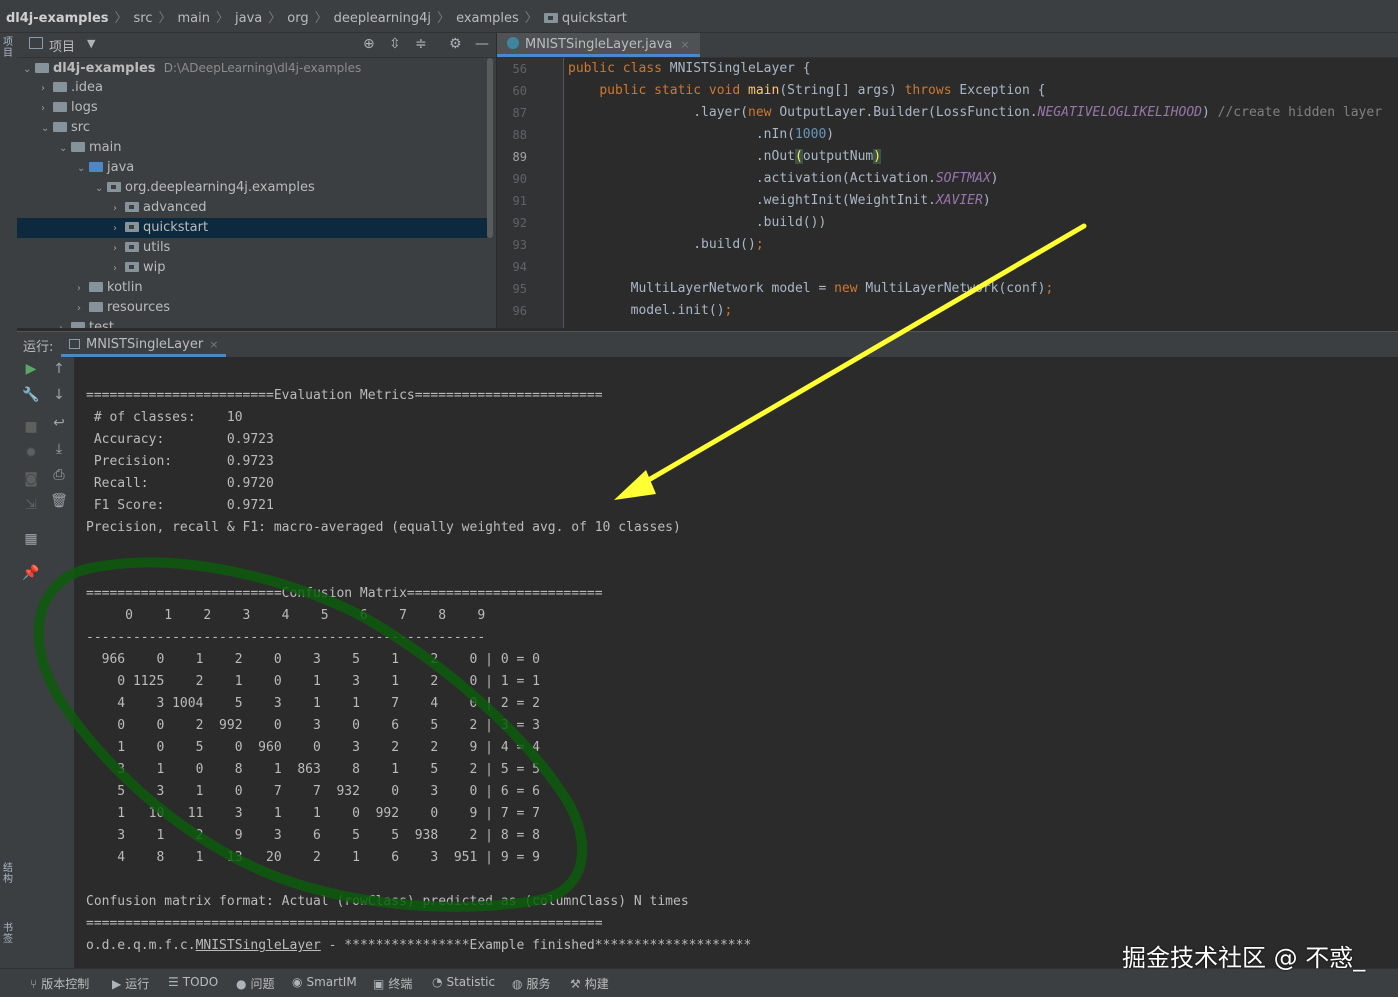 The image size is (1398, 997). Describe the element at coordinates (59, 475) in the screenshot. I see `print-icon: ⎙` at that location.